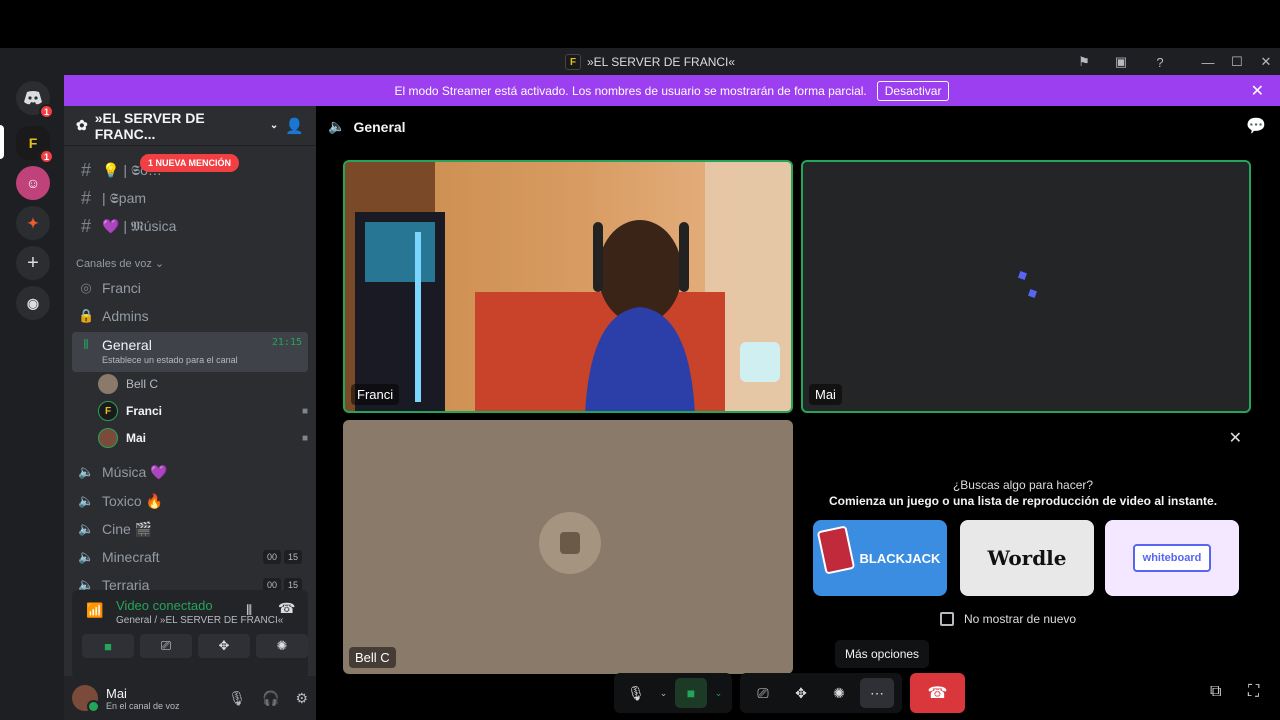 This screenshot has width=1280, height=720. I want to click on voice-user: Mai ■, so click(203, 438).